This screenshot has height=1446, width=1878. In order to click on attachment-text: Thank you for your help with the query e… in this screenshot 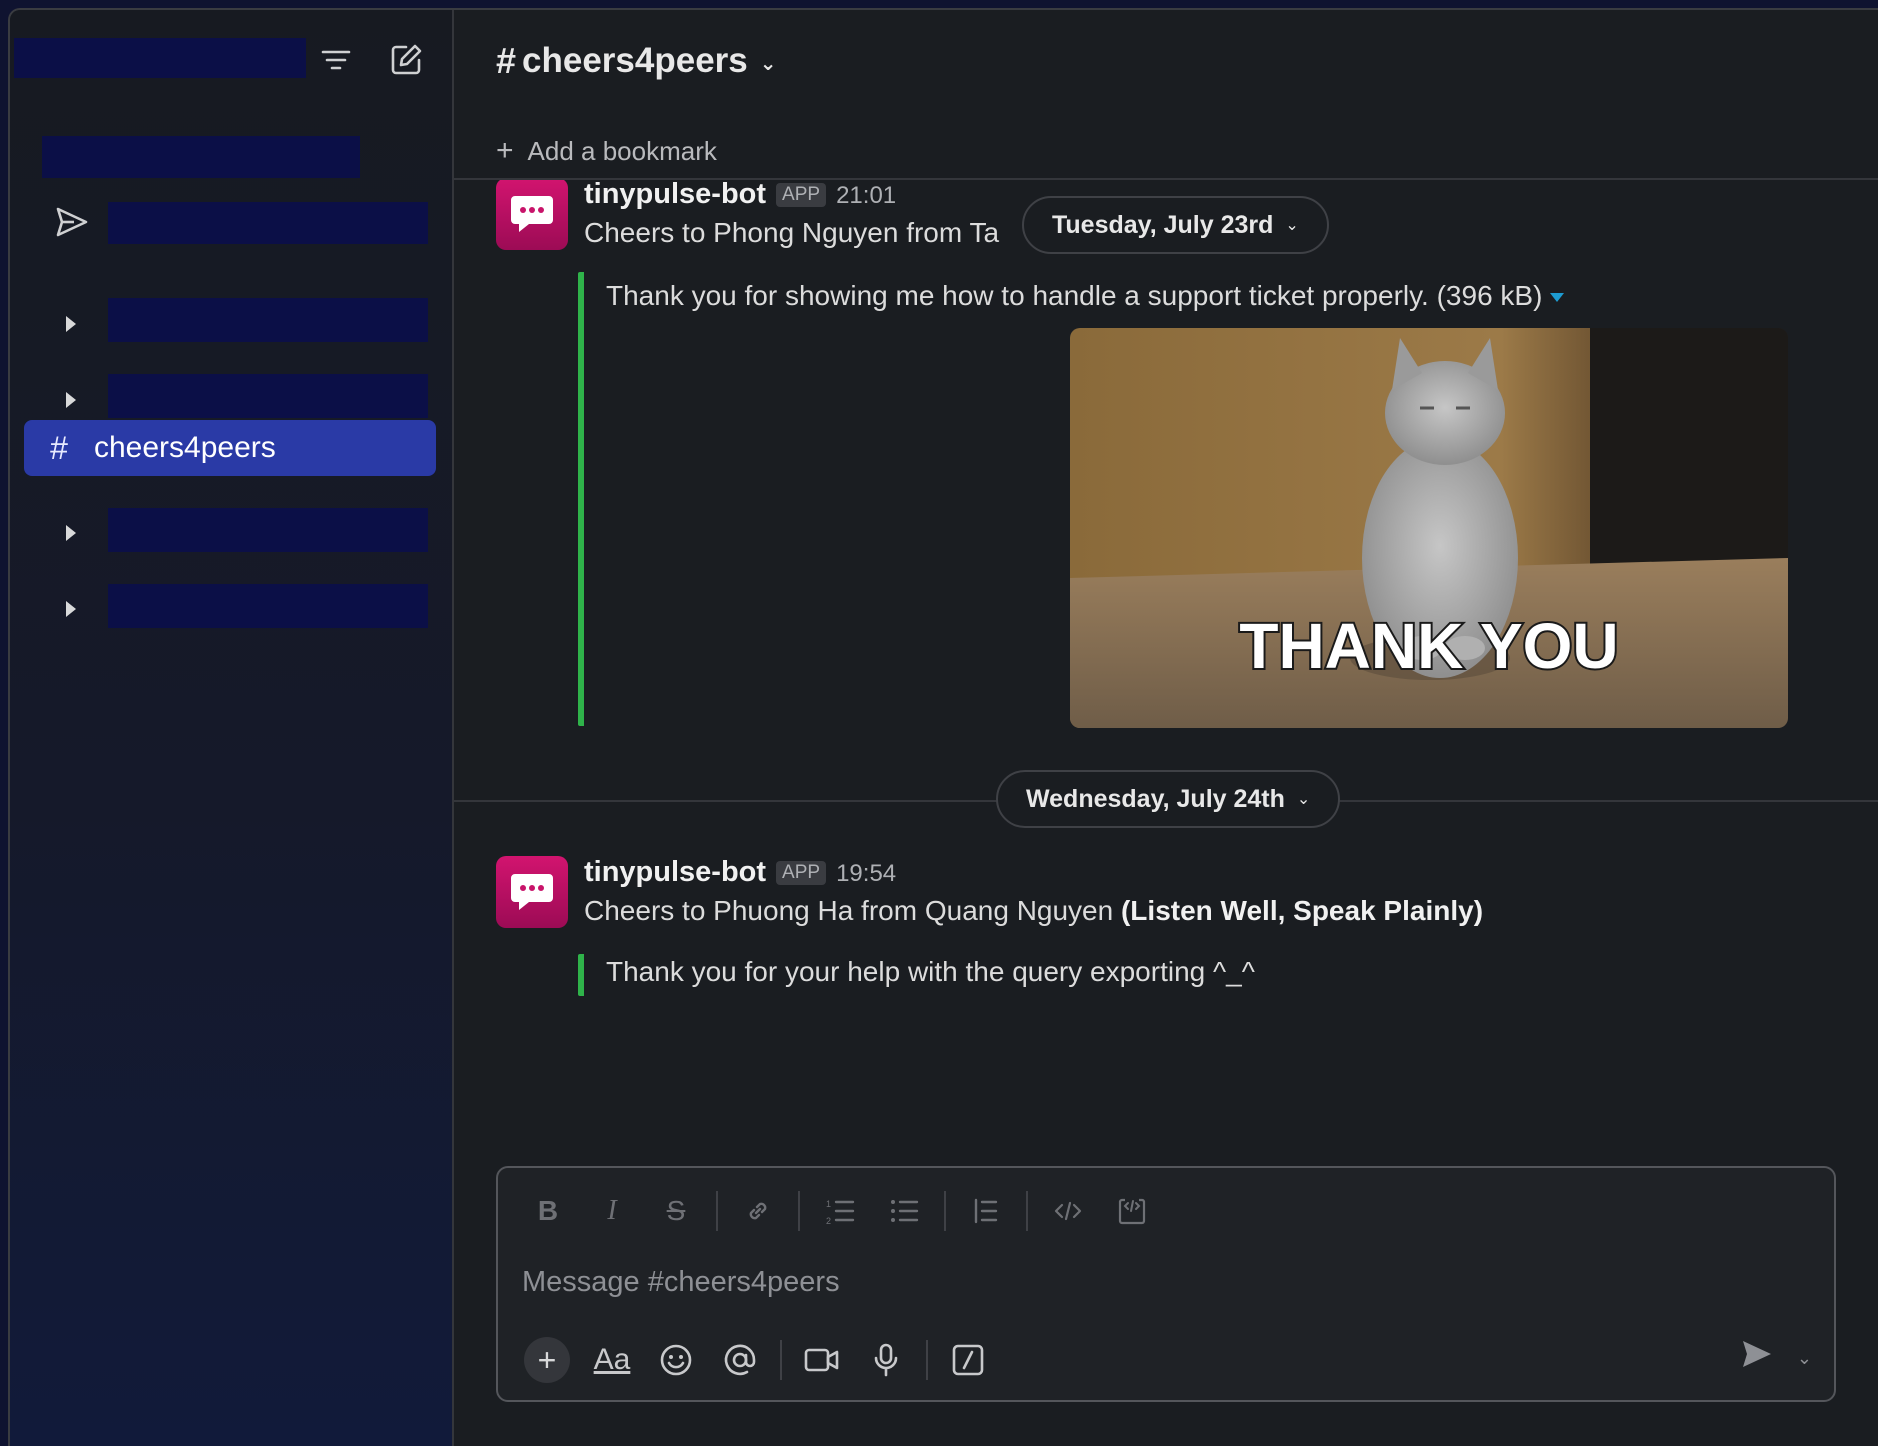, I will do `click(930, 971)`.